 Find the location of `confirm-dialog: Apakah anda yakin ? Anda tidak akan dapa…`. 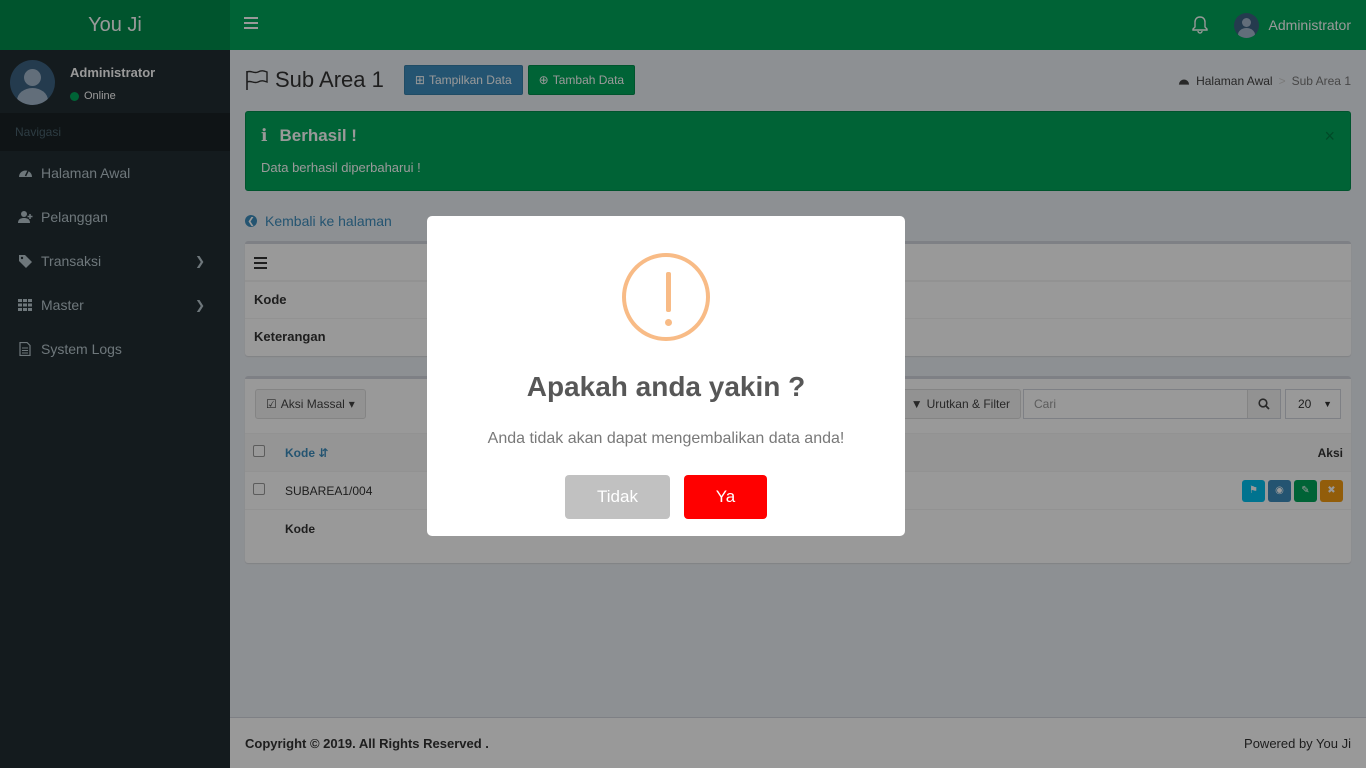

confirm-dialog: Apakah anda yakin ? Anda tidak akan dapa… is located at coordinates (666, 376).